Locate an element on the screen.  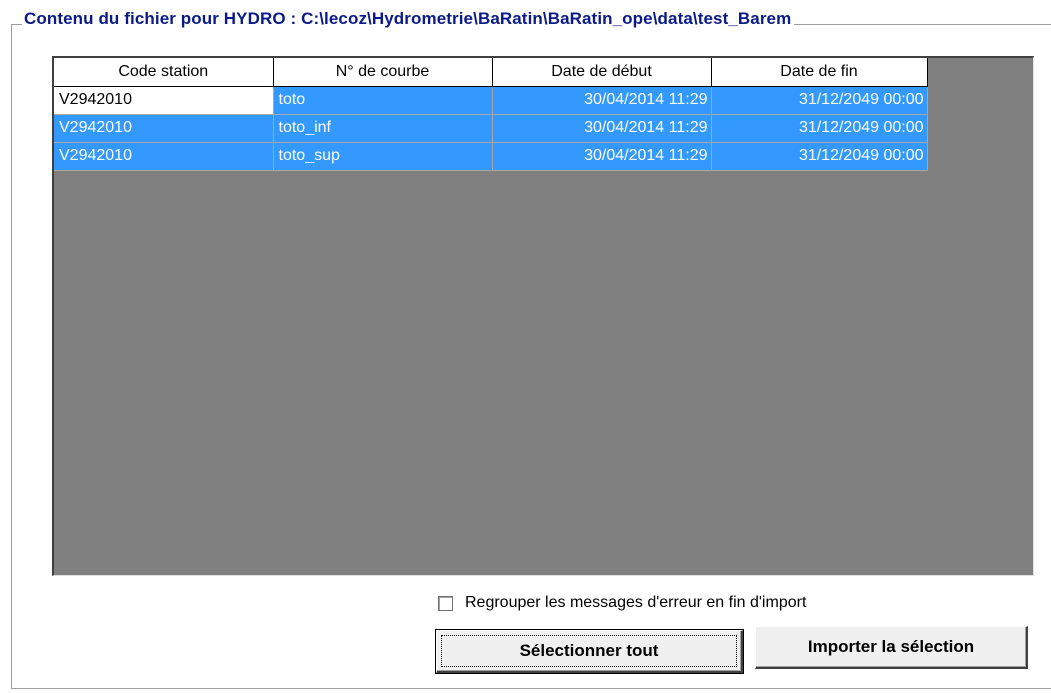
focus-rectangle is located at coordinates (589, 651).